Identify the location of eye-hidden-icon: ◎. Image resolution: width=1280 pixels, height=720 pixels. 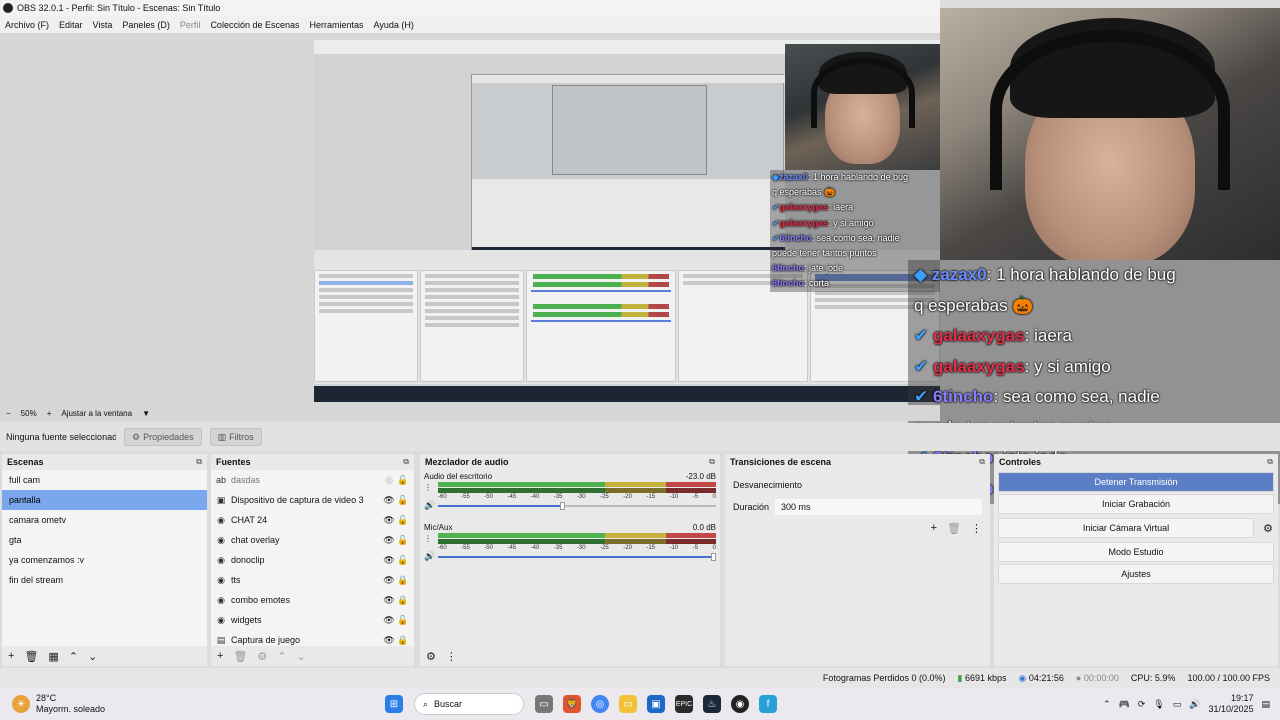
(389, 480).